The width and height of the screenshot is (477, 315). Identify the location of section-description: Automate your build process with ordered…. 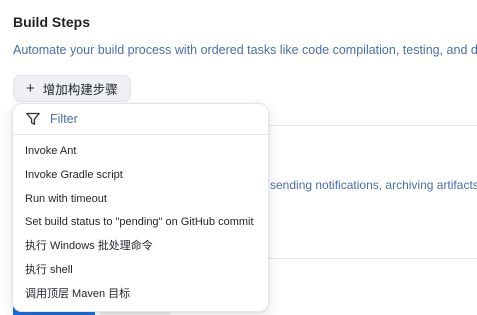
(245, 50).